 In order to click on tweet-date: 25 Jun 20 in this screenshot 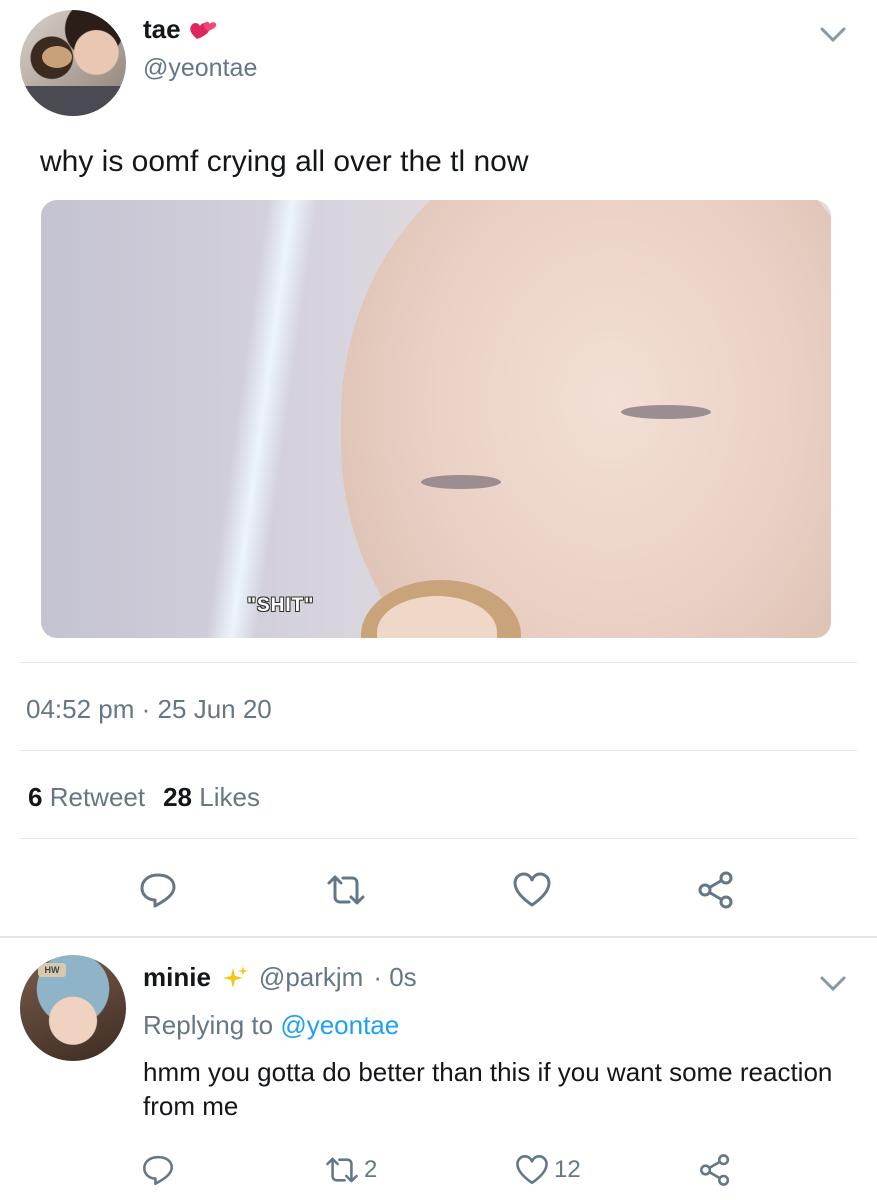, I will do `click(214, 709)`.